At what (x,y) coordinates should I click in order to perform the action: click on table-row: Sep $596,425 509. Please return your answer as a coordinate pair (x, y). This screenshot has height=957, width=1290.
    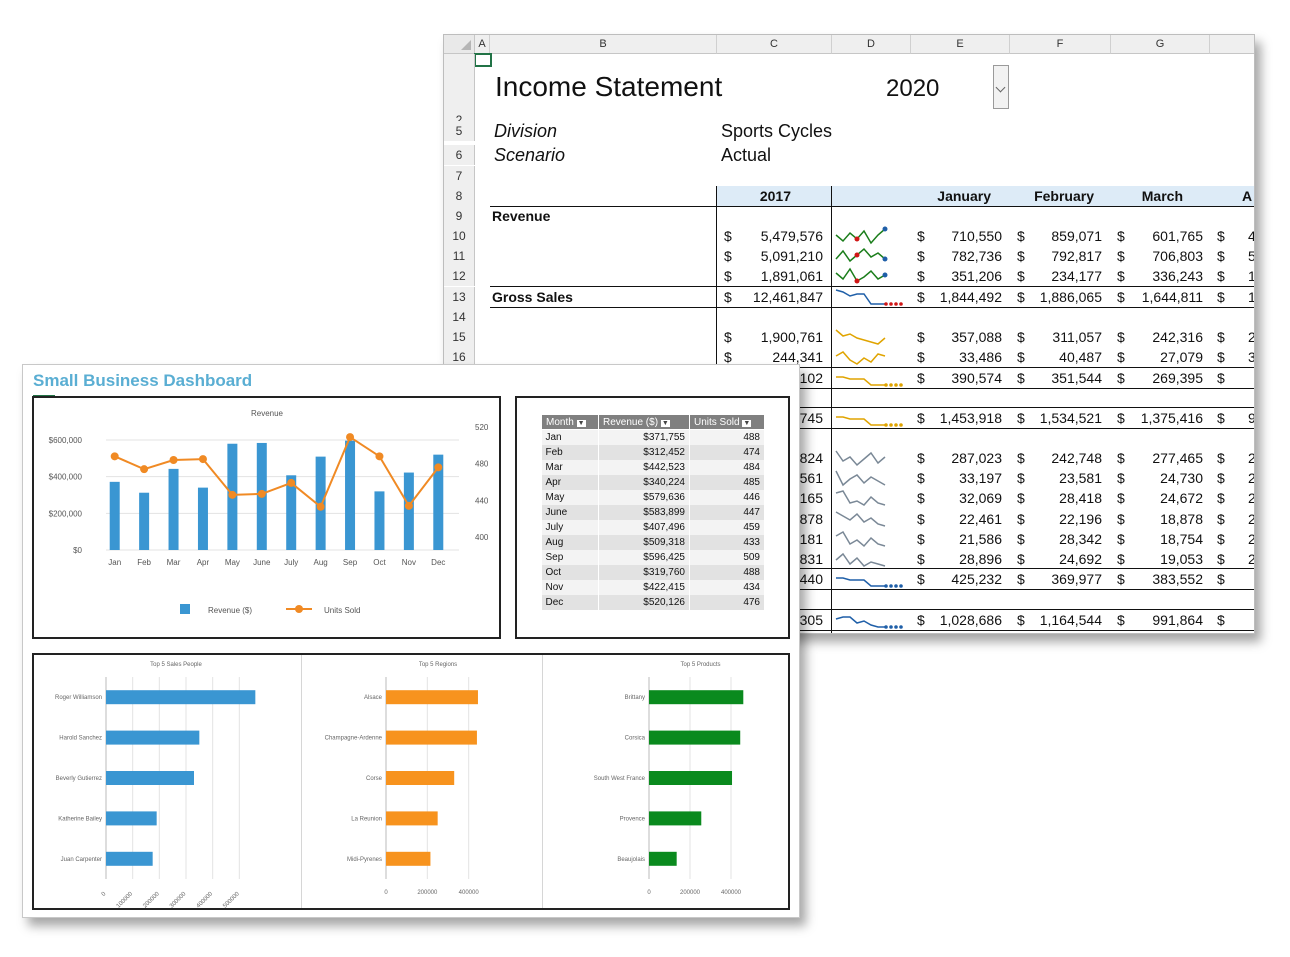
    Looking at the image, I should click on (653, 557).